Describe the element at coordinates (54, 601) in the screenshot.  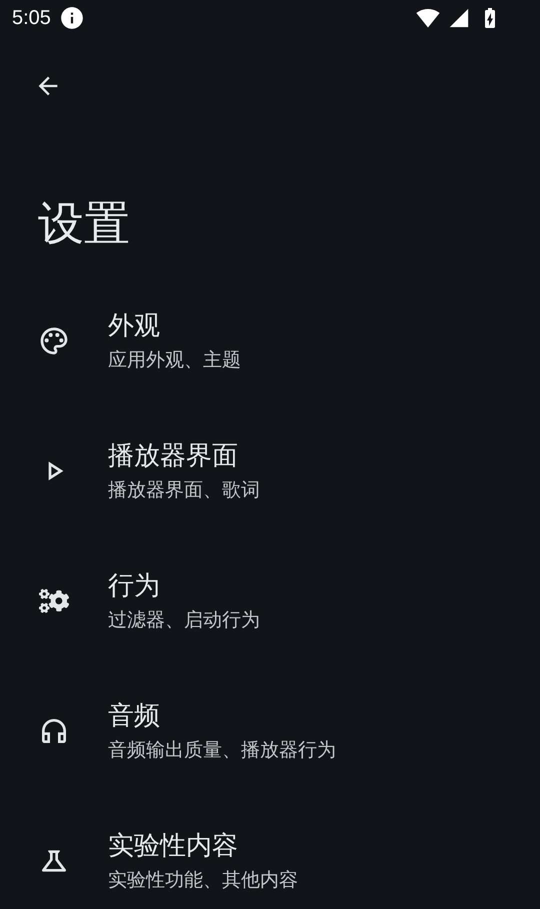
I see `gears-icon` at that location.